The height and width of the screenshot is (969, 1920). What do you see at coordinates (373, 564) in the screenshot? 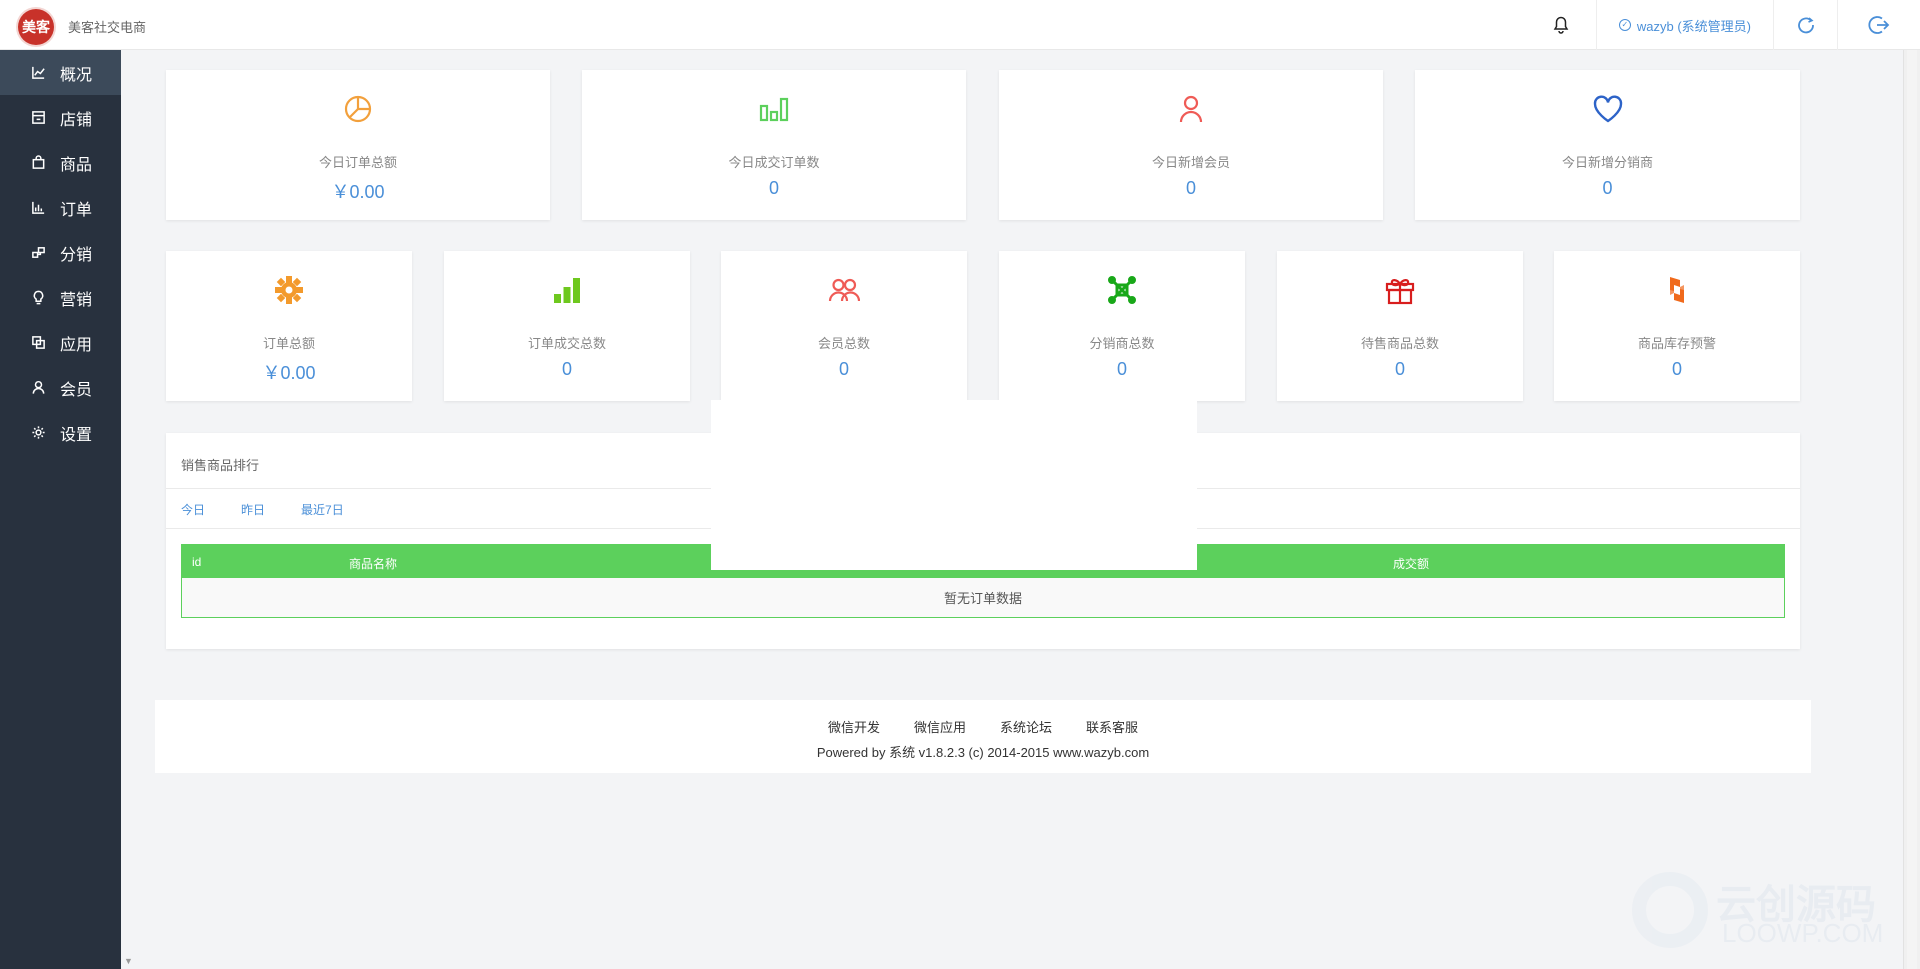
I see `column-header-product-name: 商品名称` at bounding box center [373, 564].